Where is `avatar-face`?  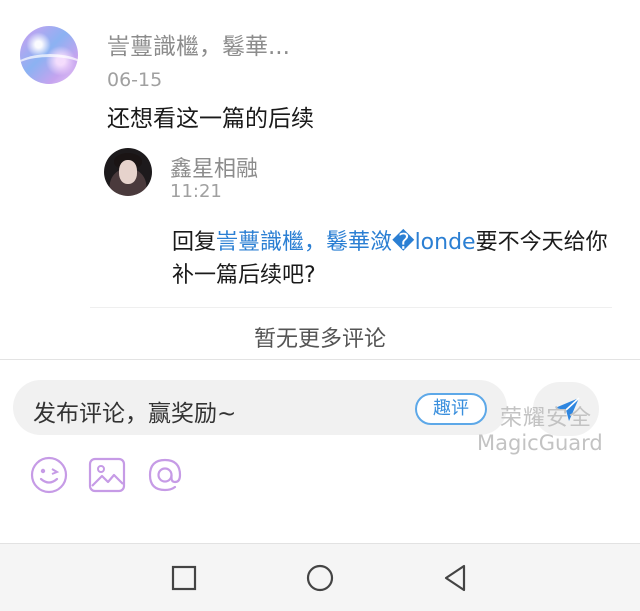
avatar-face is located at coordinates (128, 172).